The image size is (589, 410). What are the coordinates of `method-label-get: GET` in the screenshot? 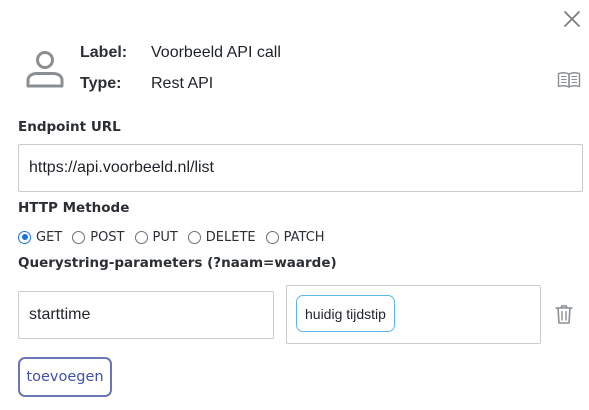 It's located at (49, 237).